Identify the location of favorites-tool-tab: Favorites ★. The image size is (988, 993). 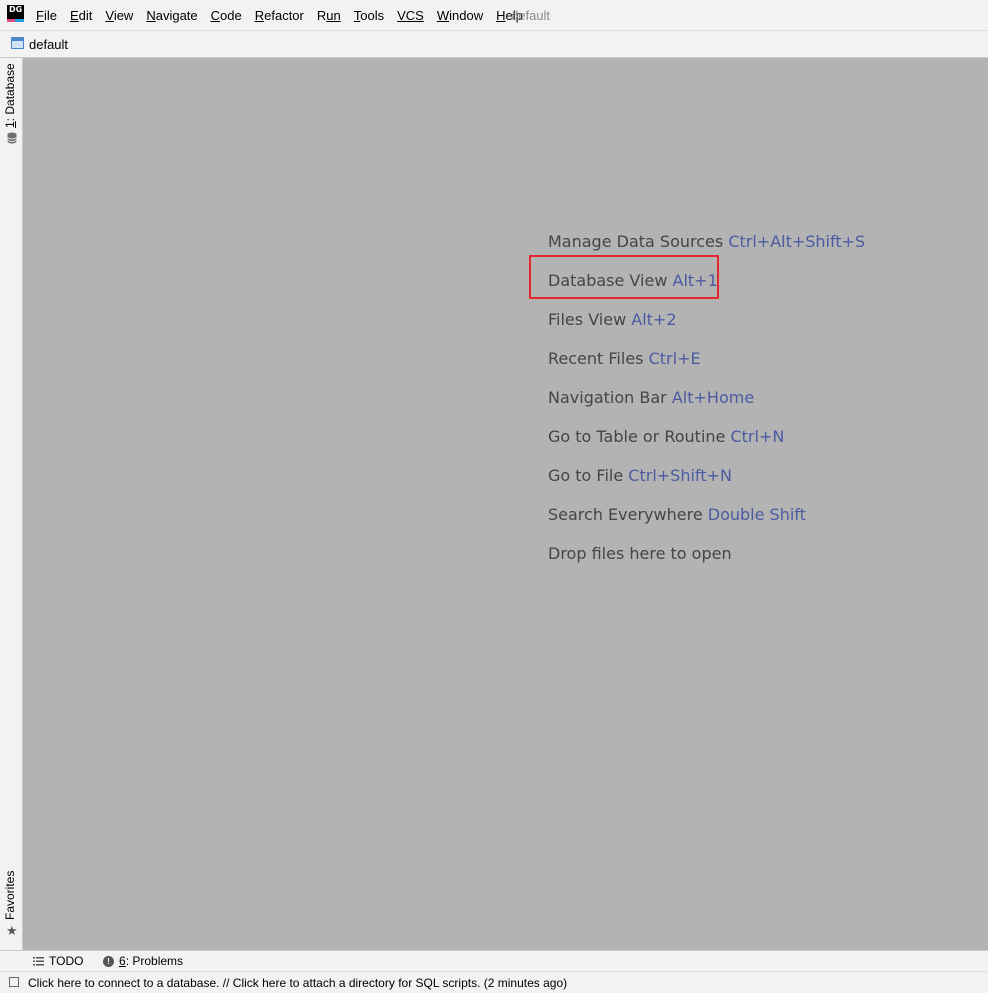
(11, 910).